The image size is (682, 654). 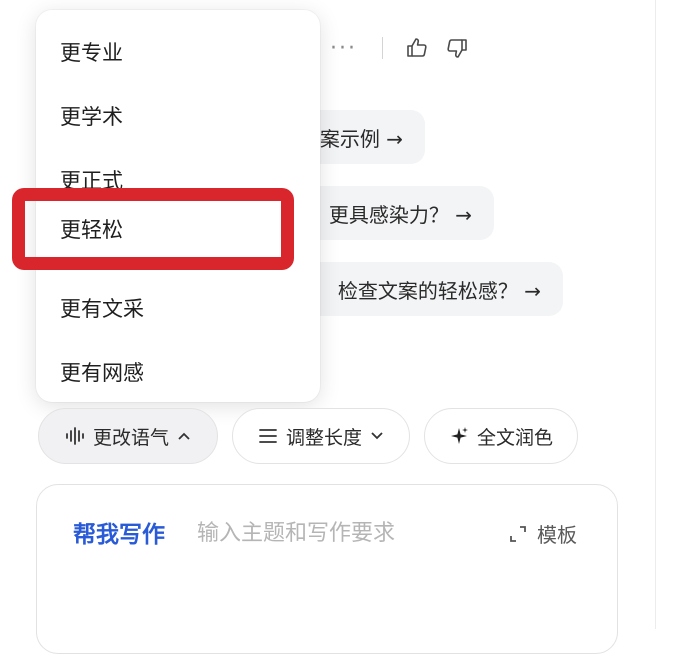 I want to click on change-tone-button: 更改语气, so click(x=128, y=436).